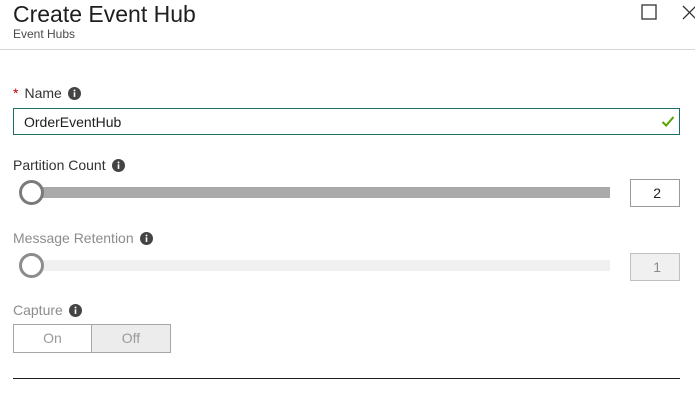  I want to click on message-retention-slider-track, so click(320, 265).